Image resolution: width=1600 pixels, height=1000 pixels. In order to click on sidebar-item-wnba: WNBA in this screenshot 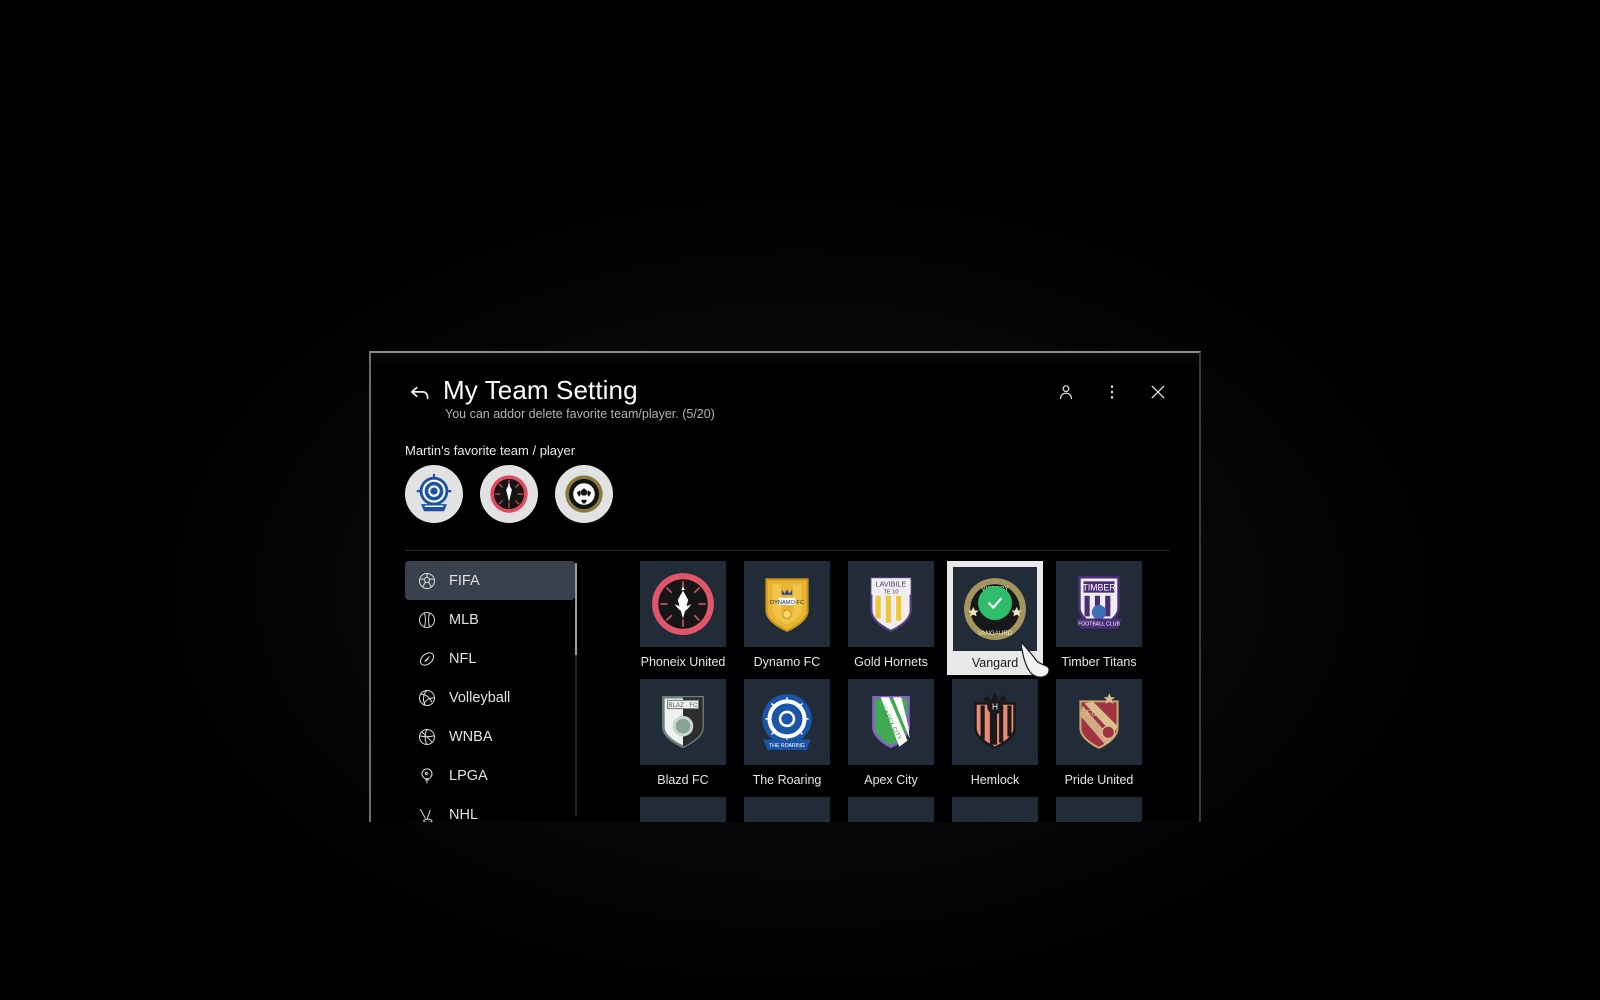, I will do `click(490, 736)`.